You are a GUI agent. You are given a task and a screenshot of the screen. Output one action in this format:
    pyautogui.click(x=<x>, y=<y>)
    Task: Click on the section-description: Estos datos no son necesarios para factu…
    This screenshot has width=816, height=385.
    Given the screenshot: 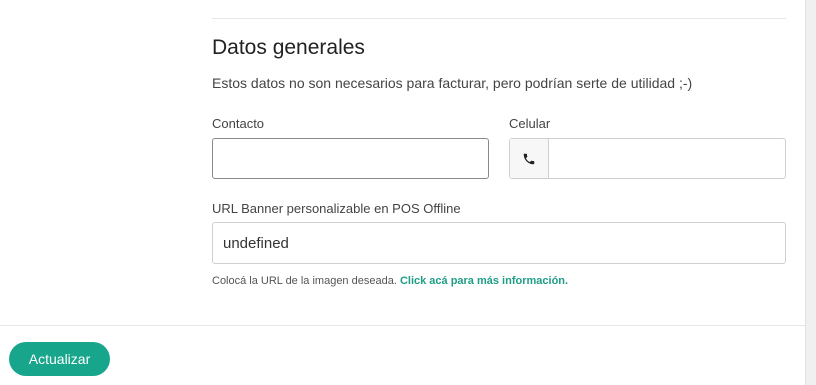 What is the action you would take?
    pyautogui.click(x=452, y=83)
    